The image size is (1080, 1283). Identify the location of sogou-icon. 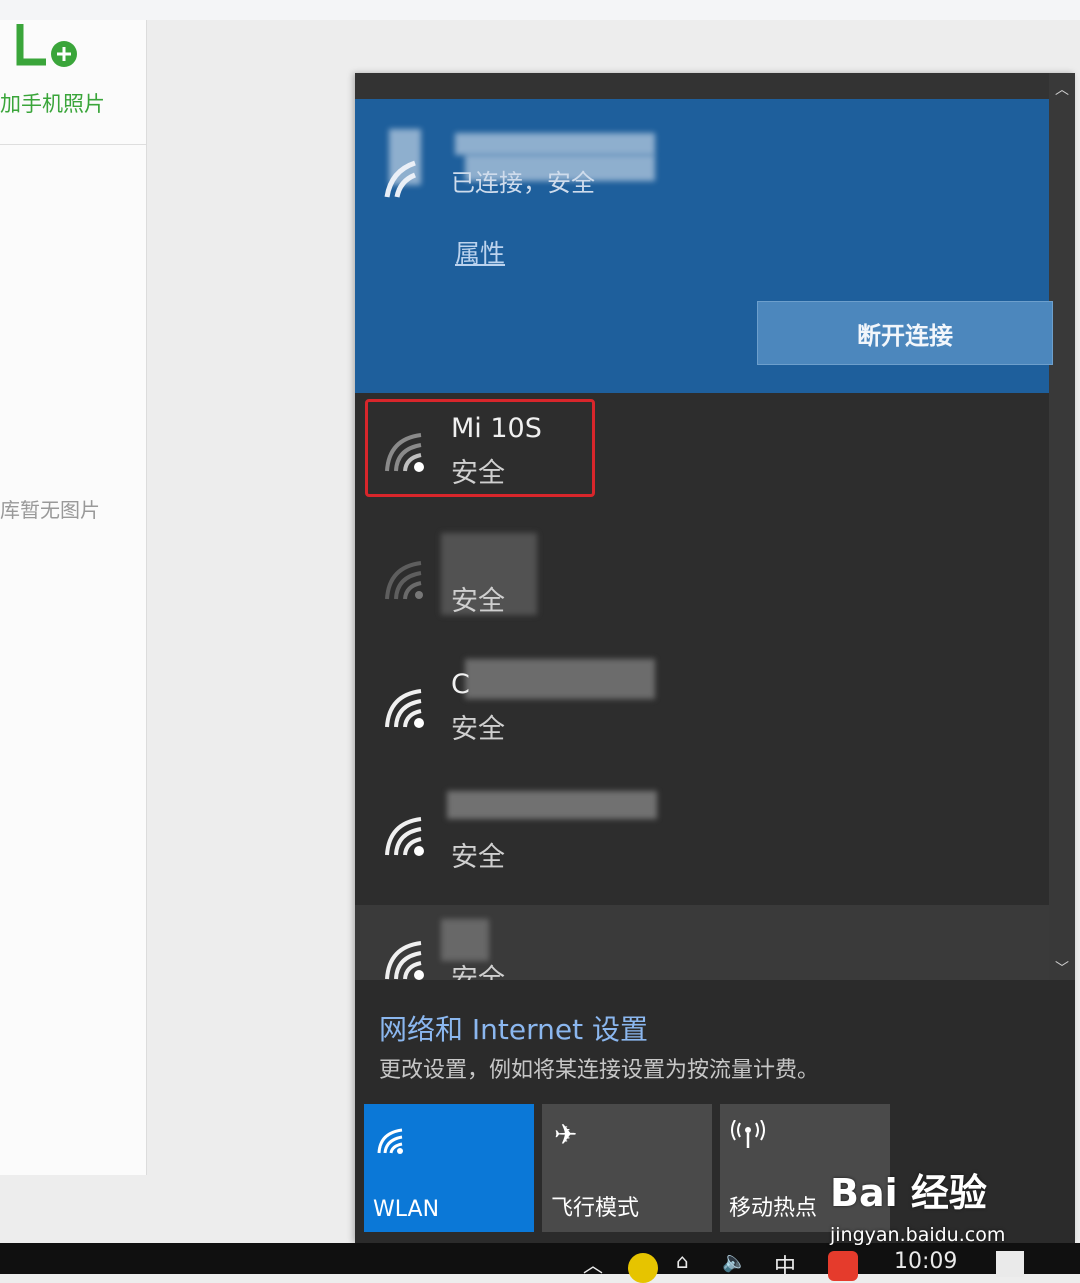
(843, 1266).